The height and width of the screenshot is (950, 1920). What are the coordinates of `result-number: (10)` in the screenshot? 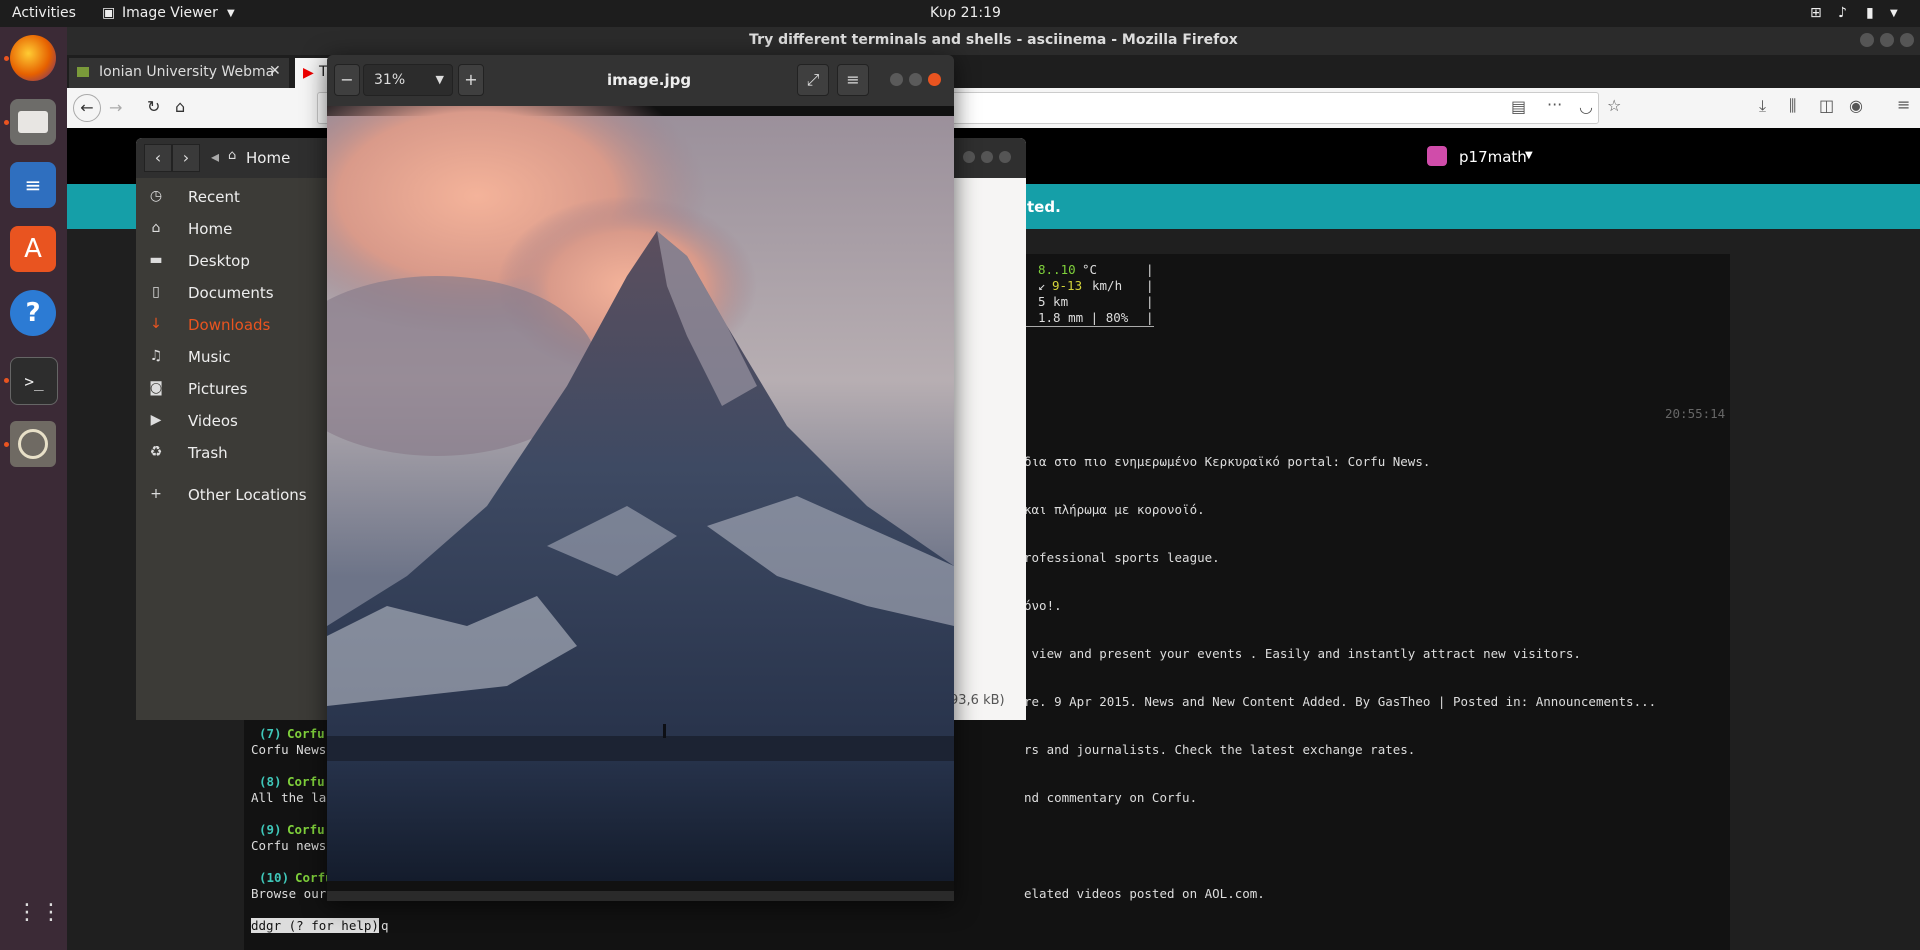 It's located at (274, 877).